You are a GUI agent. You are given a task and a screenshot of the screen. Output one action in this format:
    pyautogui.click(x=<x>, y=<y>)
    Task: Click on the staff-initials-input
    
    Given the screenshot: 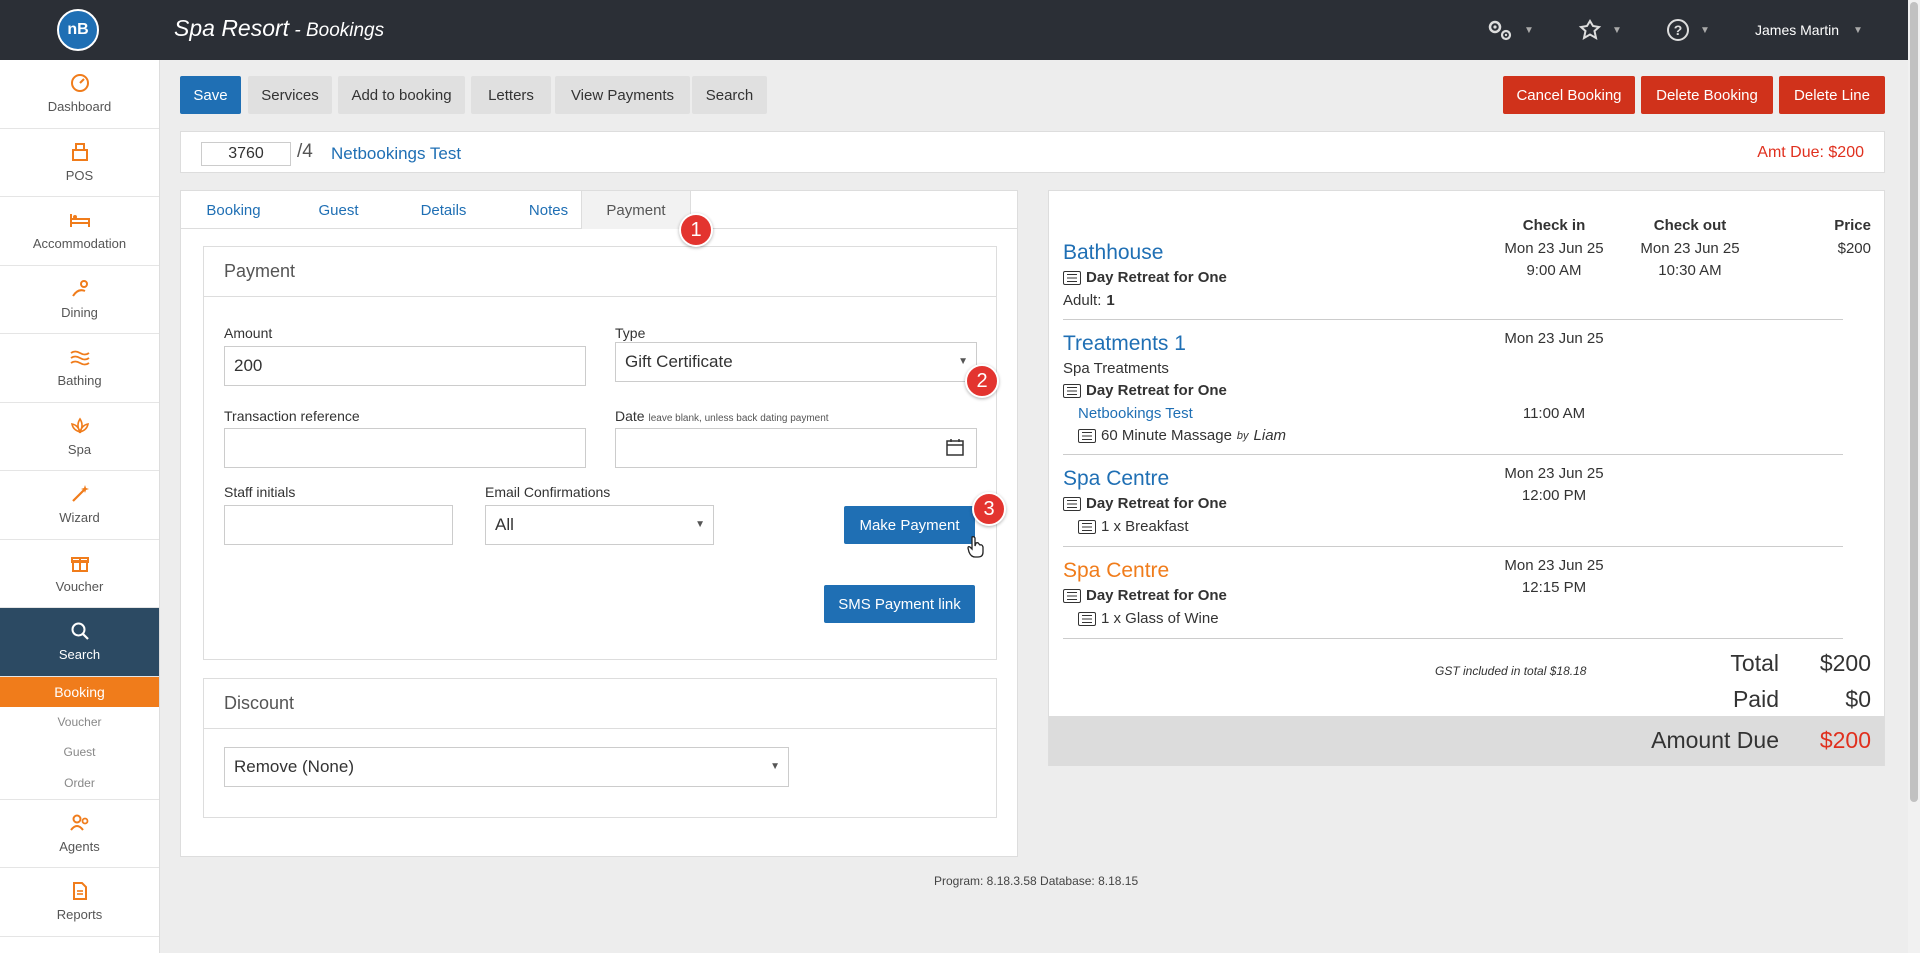 What is the action you would take?
    pyautogui.click(x=338, y=525)
    